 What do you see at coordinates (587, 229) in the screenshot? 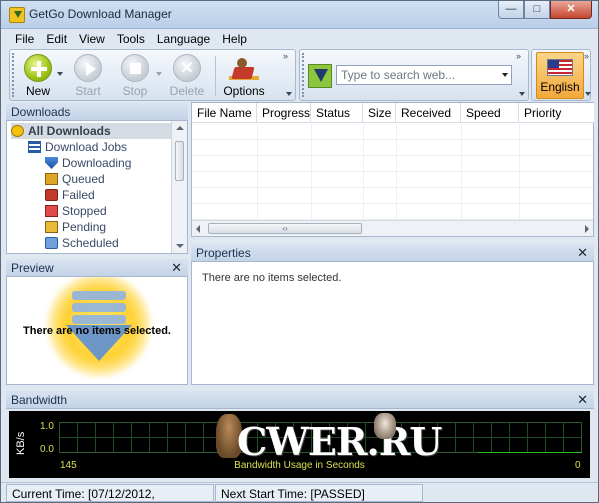
I see `scroll-right-icon` at bounding box center [587, 229].